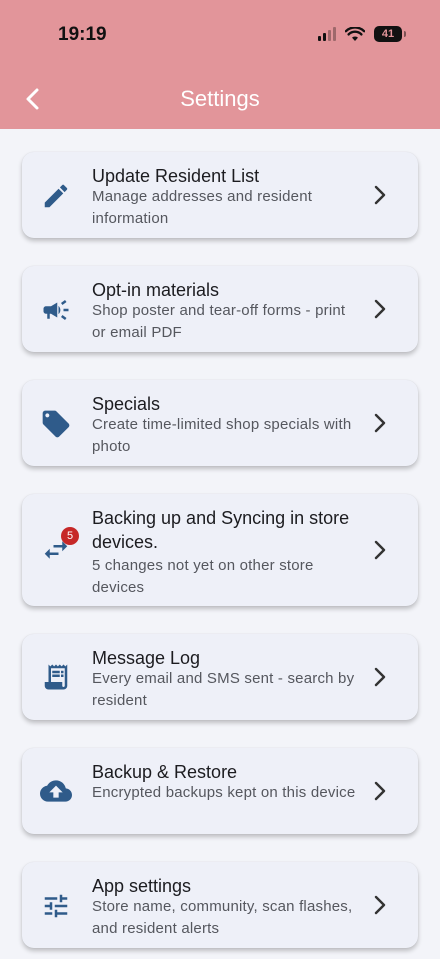 This screenshot has height=959, width=440. I want to click on wifi-icon, so click(355, 33).